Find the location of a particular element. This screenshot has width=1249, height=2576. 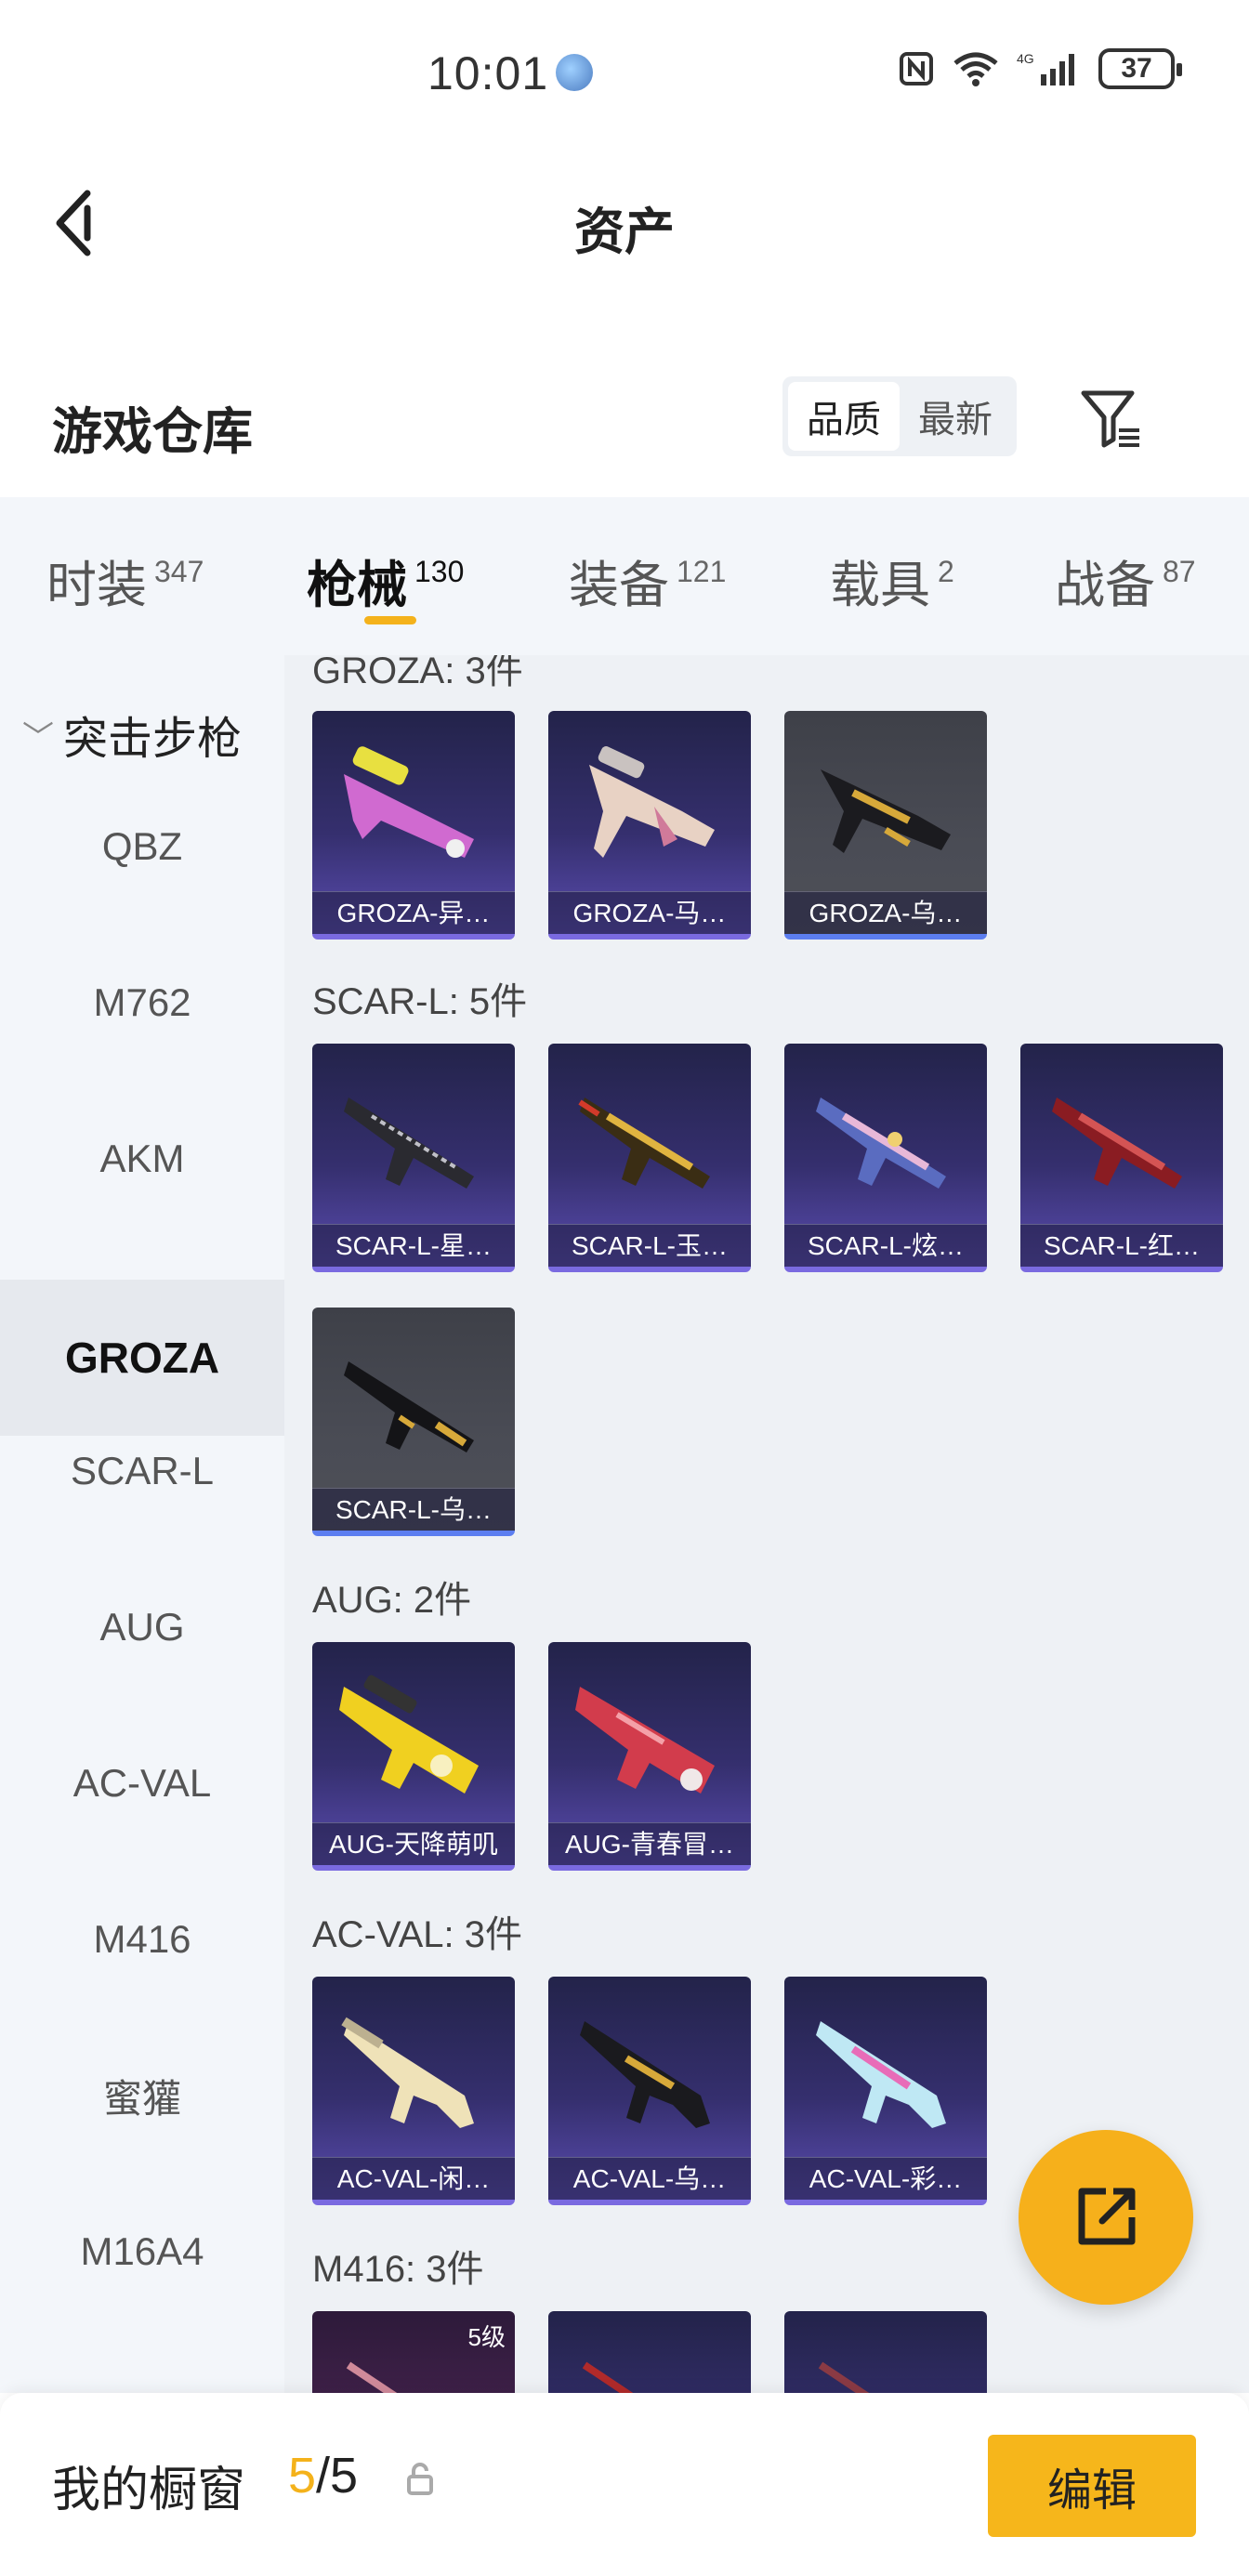

weapon-card-label: AUG-天降萌叽 is located at coordinates (413, 1843).